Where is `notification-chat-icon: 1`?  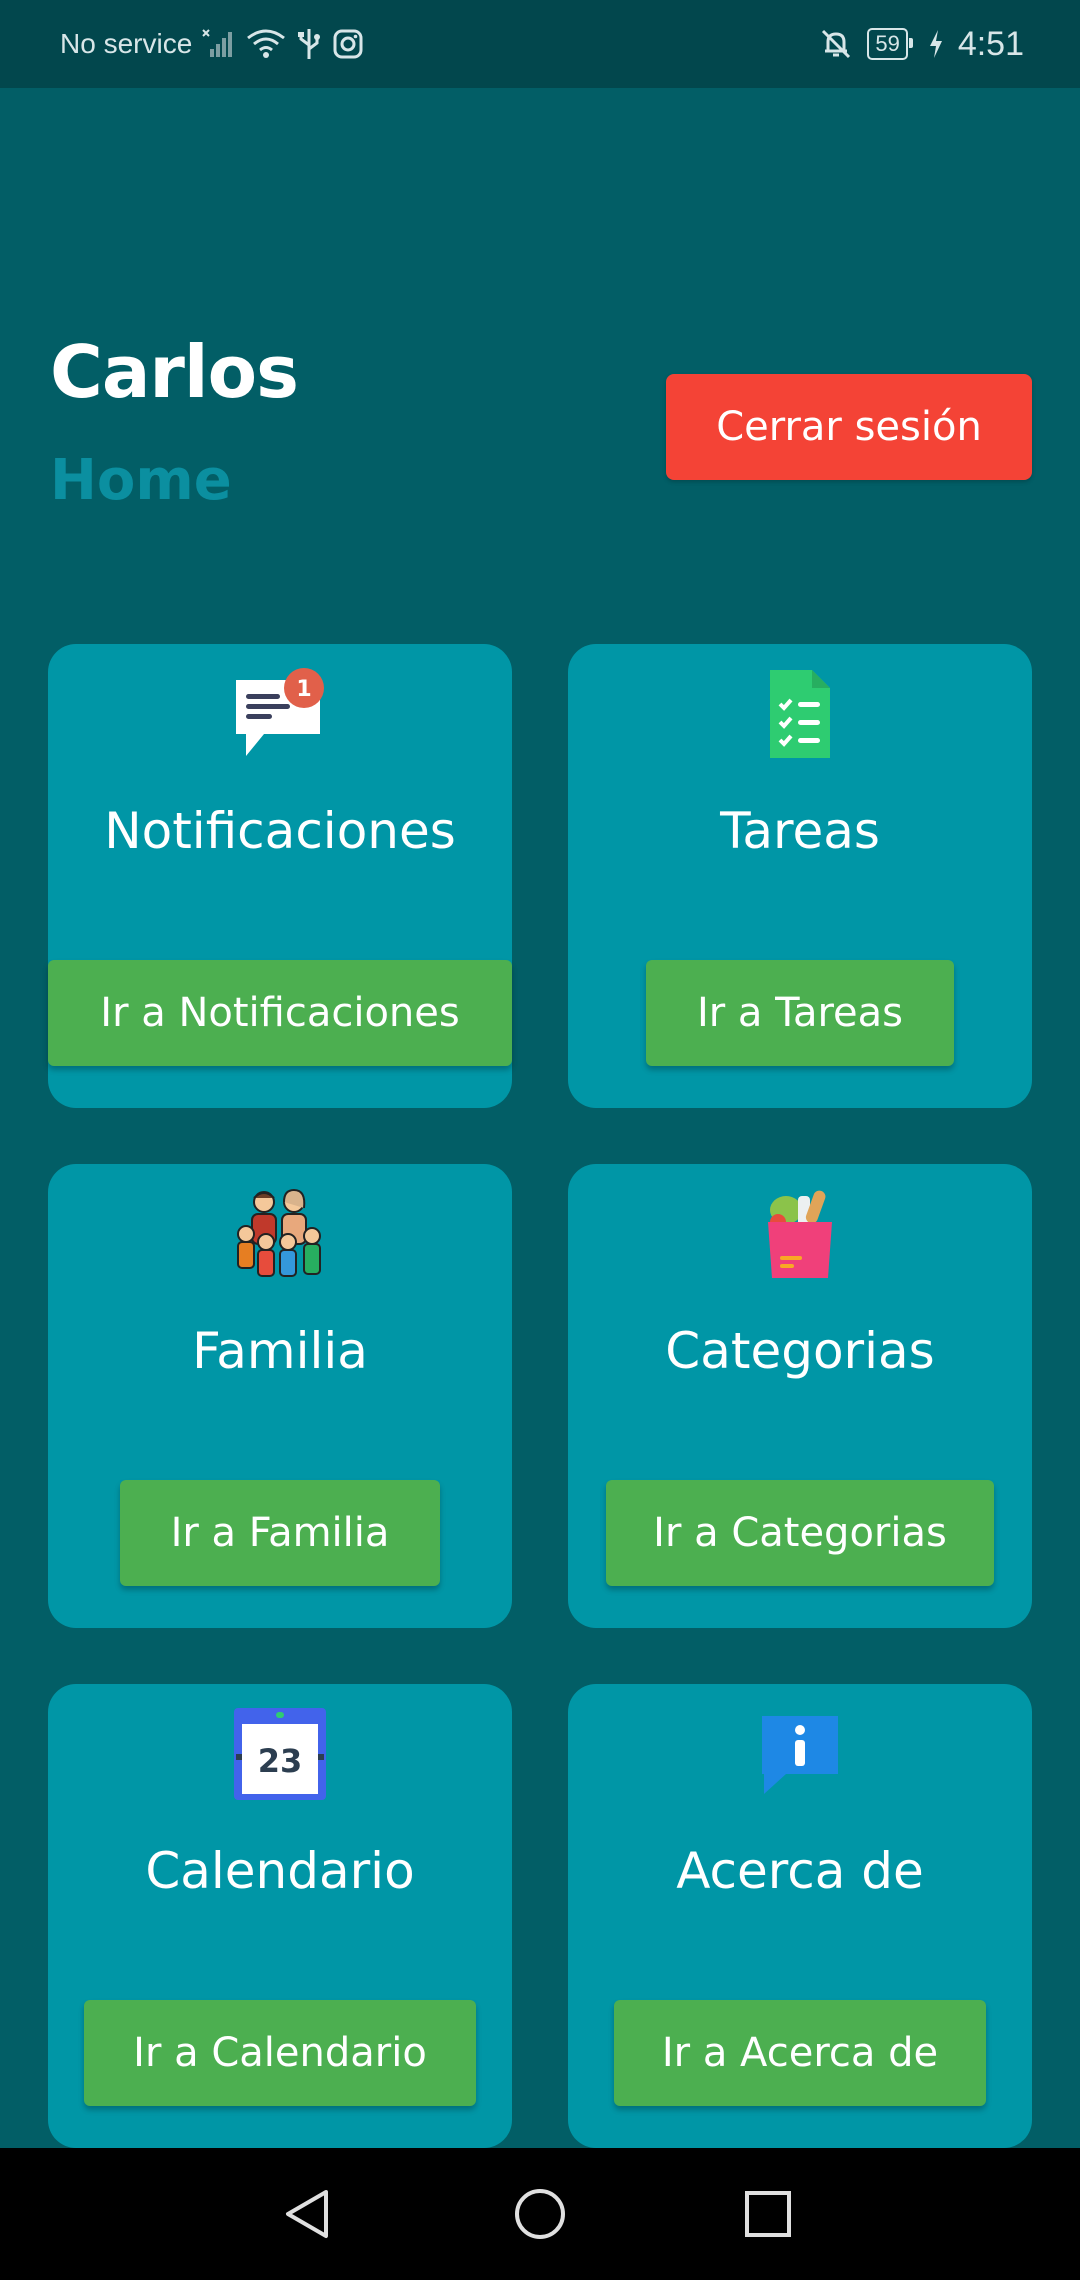
notification-chat-icon: 1 is located at coordinates (280, 714).